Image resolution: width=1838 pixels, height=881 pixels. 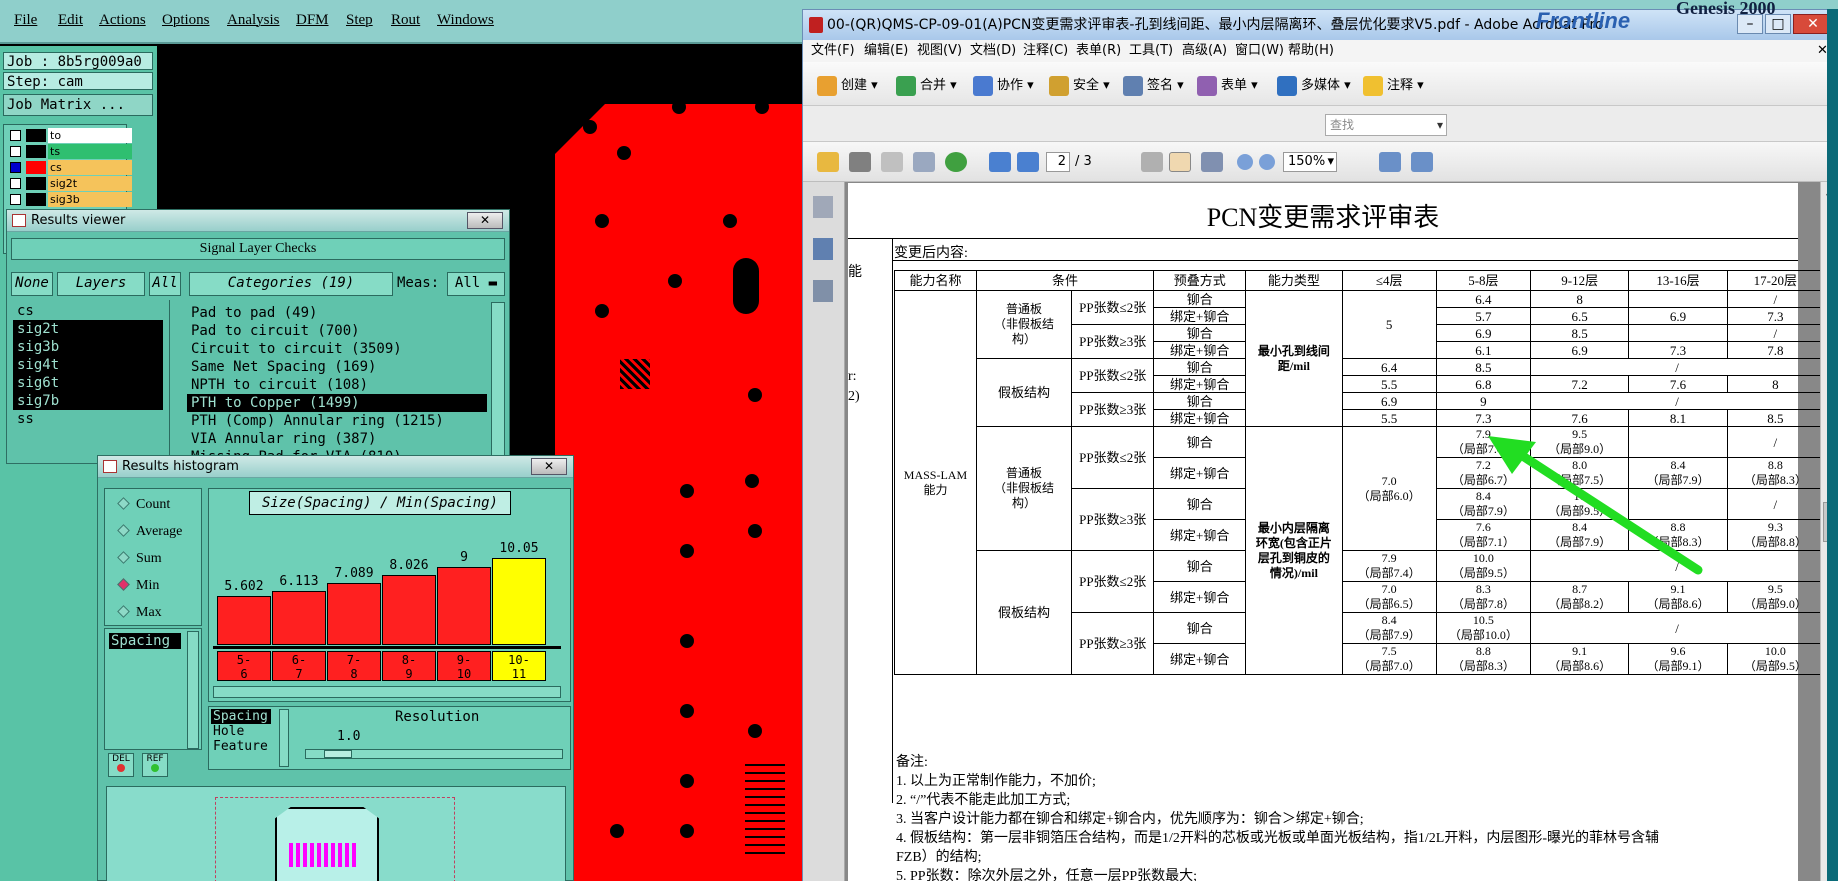 What do you see at coordinates (939, 51) in the screenshot?
I see `menu-view: 视图(V)` at bounding box center [939, 51].